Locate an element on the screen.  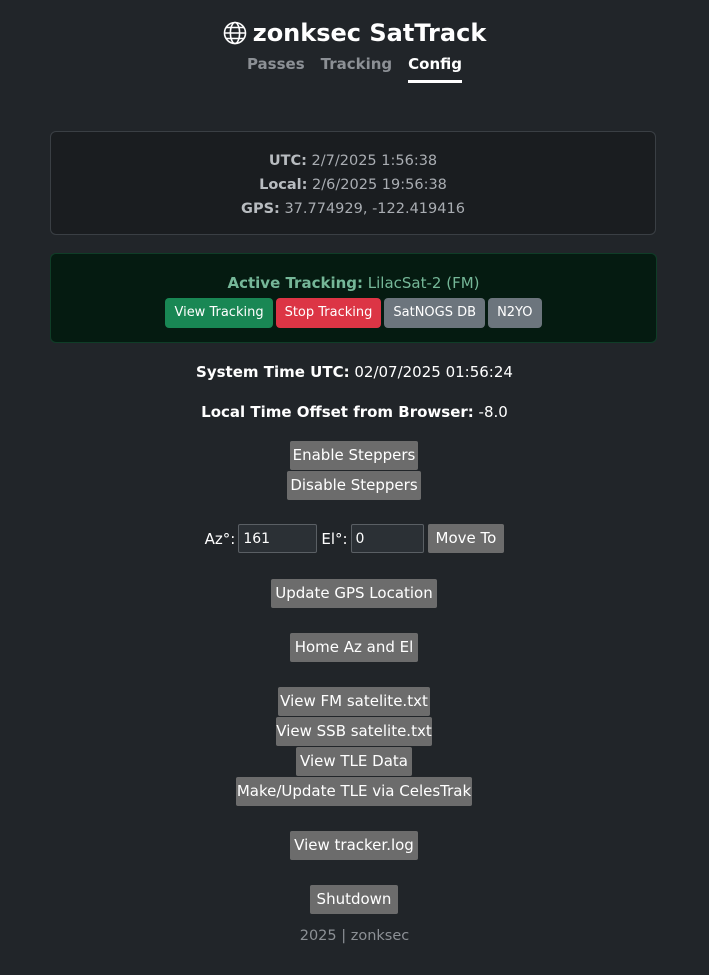
move-to-button: Move To is located at coordinates (466, 538).